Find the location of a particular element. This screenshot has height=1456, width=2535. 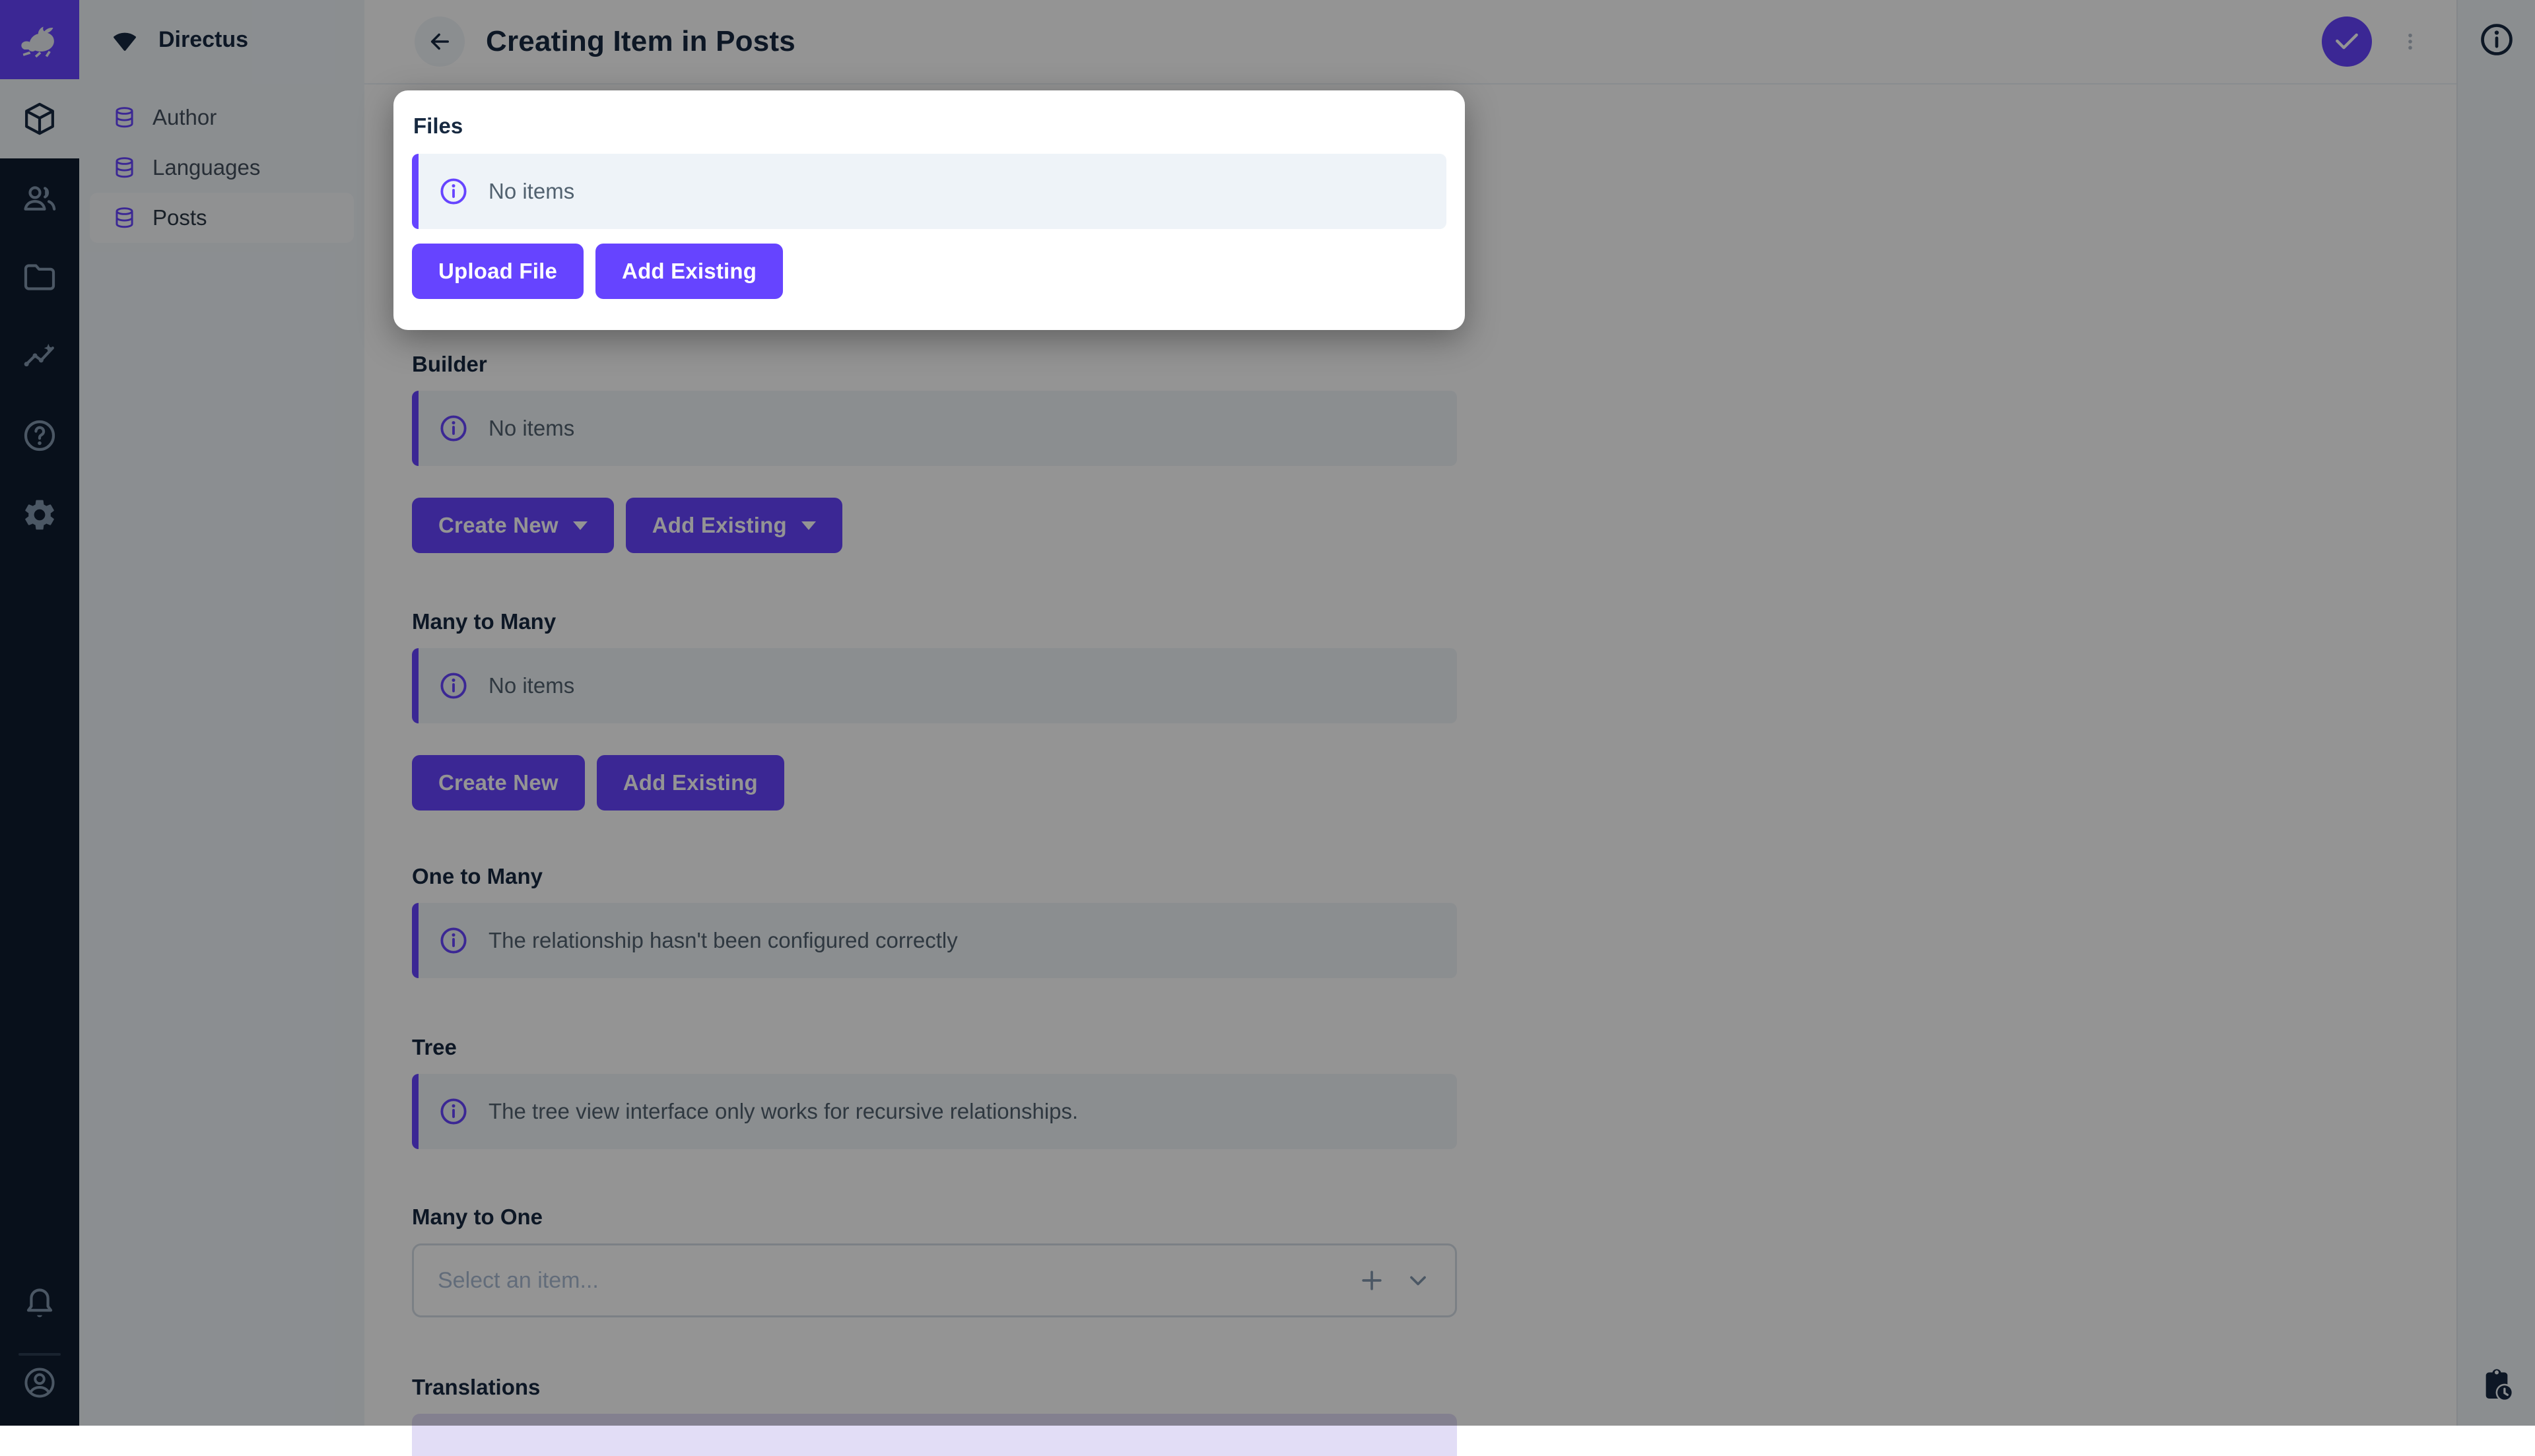

button-label: Upload File is located at coordinates (498, 271).